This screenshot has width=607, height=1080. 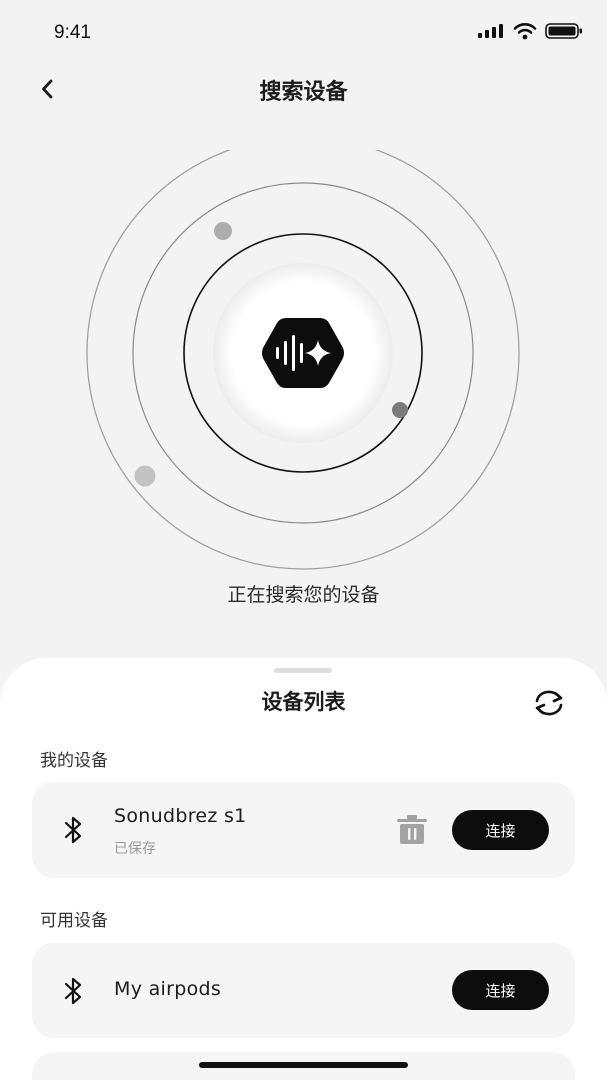 I want to click on status-icons, so click(x=530, y=31).